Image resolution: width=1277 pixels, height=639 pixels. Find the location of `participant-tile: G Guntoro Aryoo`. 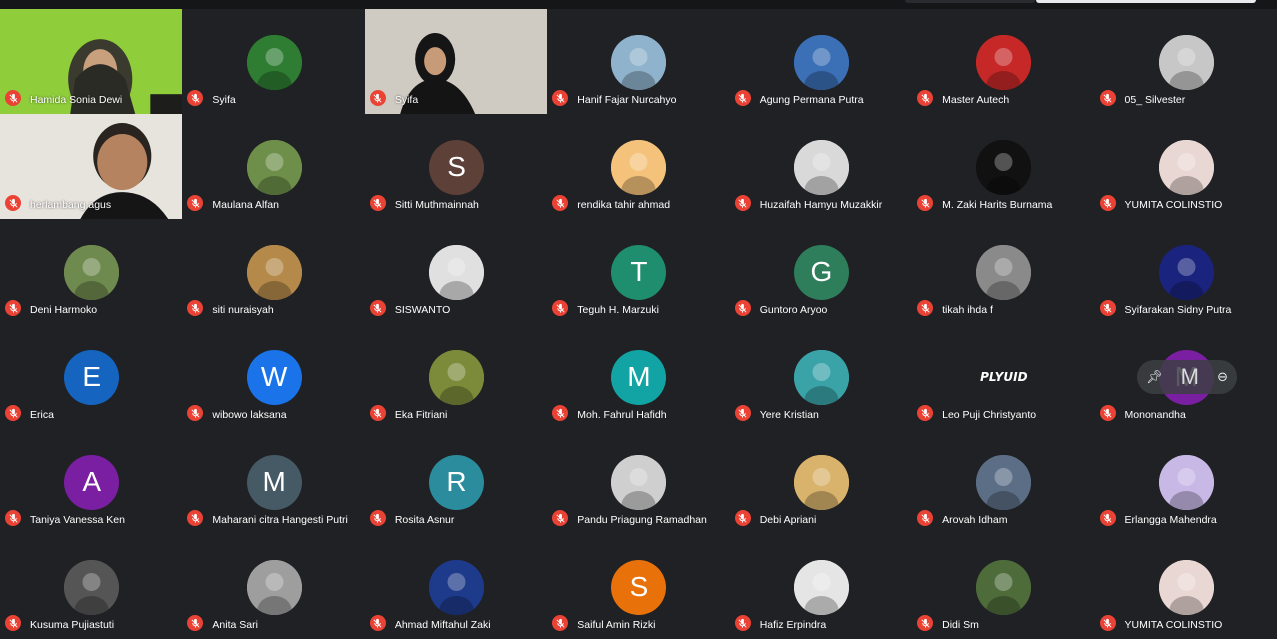

participant-tile: G Guntoro Aryoo is located at coordinates (821, 271).